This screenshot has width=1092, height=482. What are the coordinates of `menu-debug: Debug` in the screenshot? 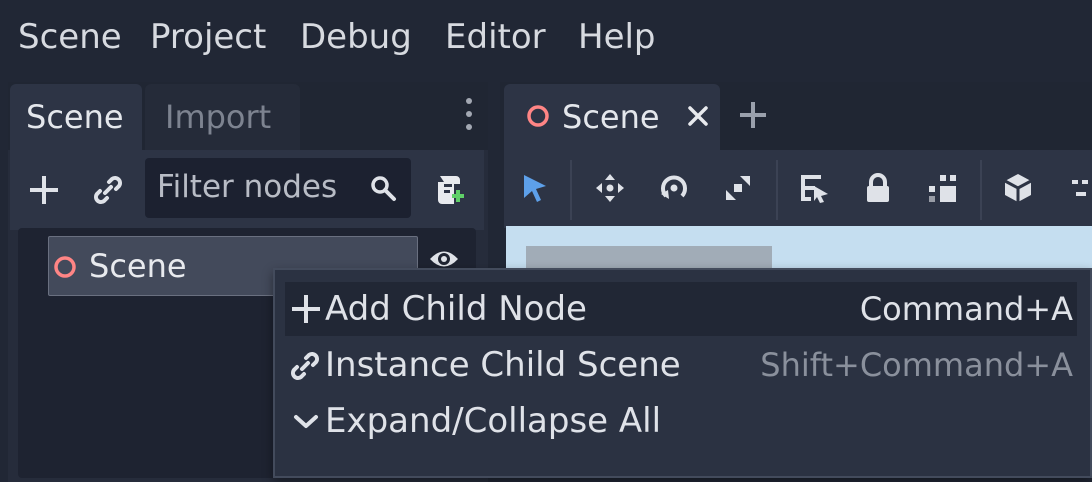 It's located at (356, 37).